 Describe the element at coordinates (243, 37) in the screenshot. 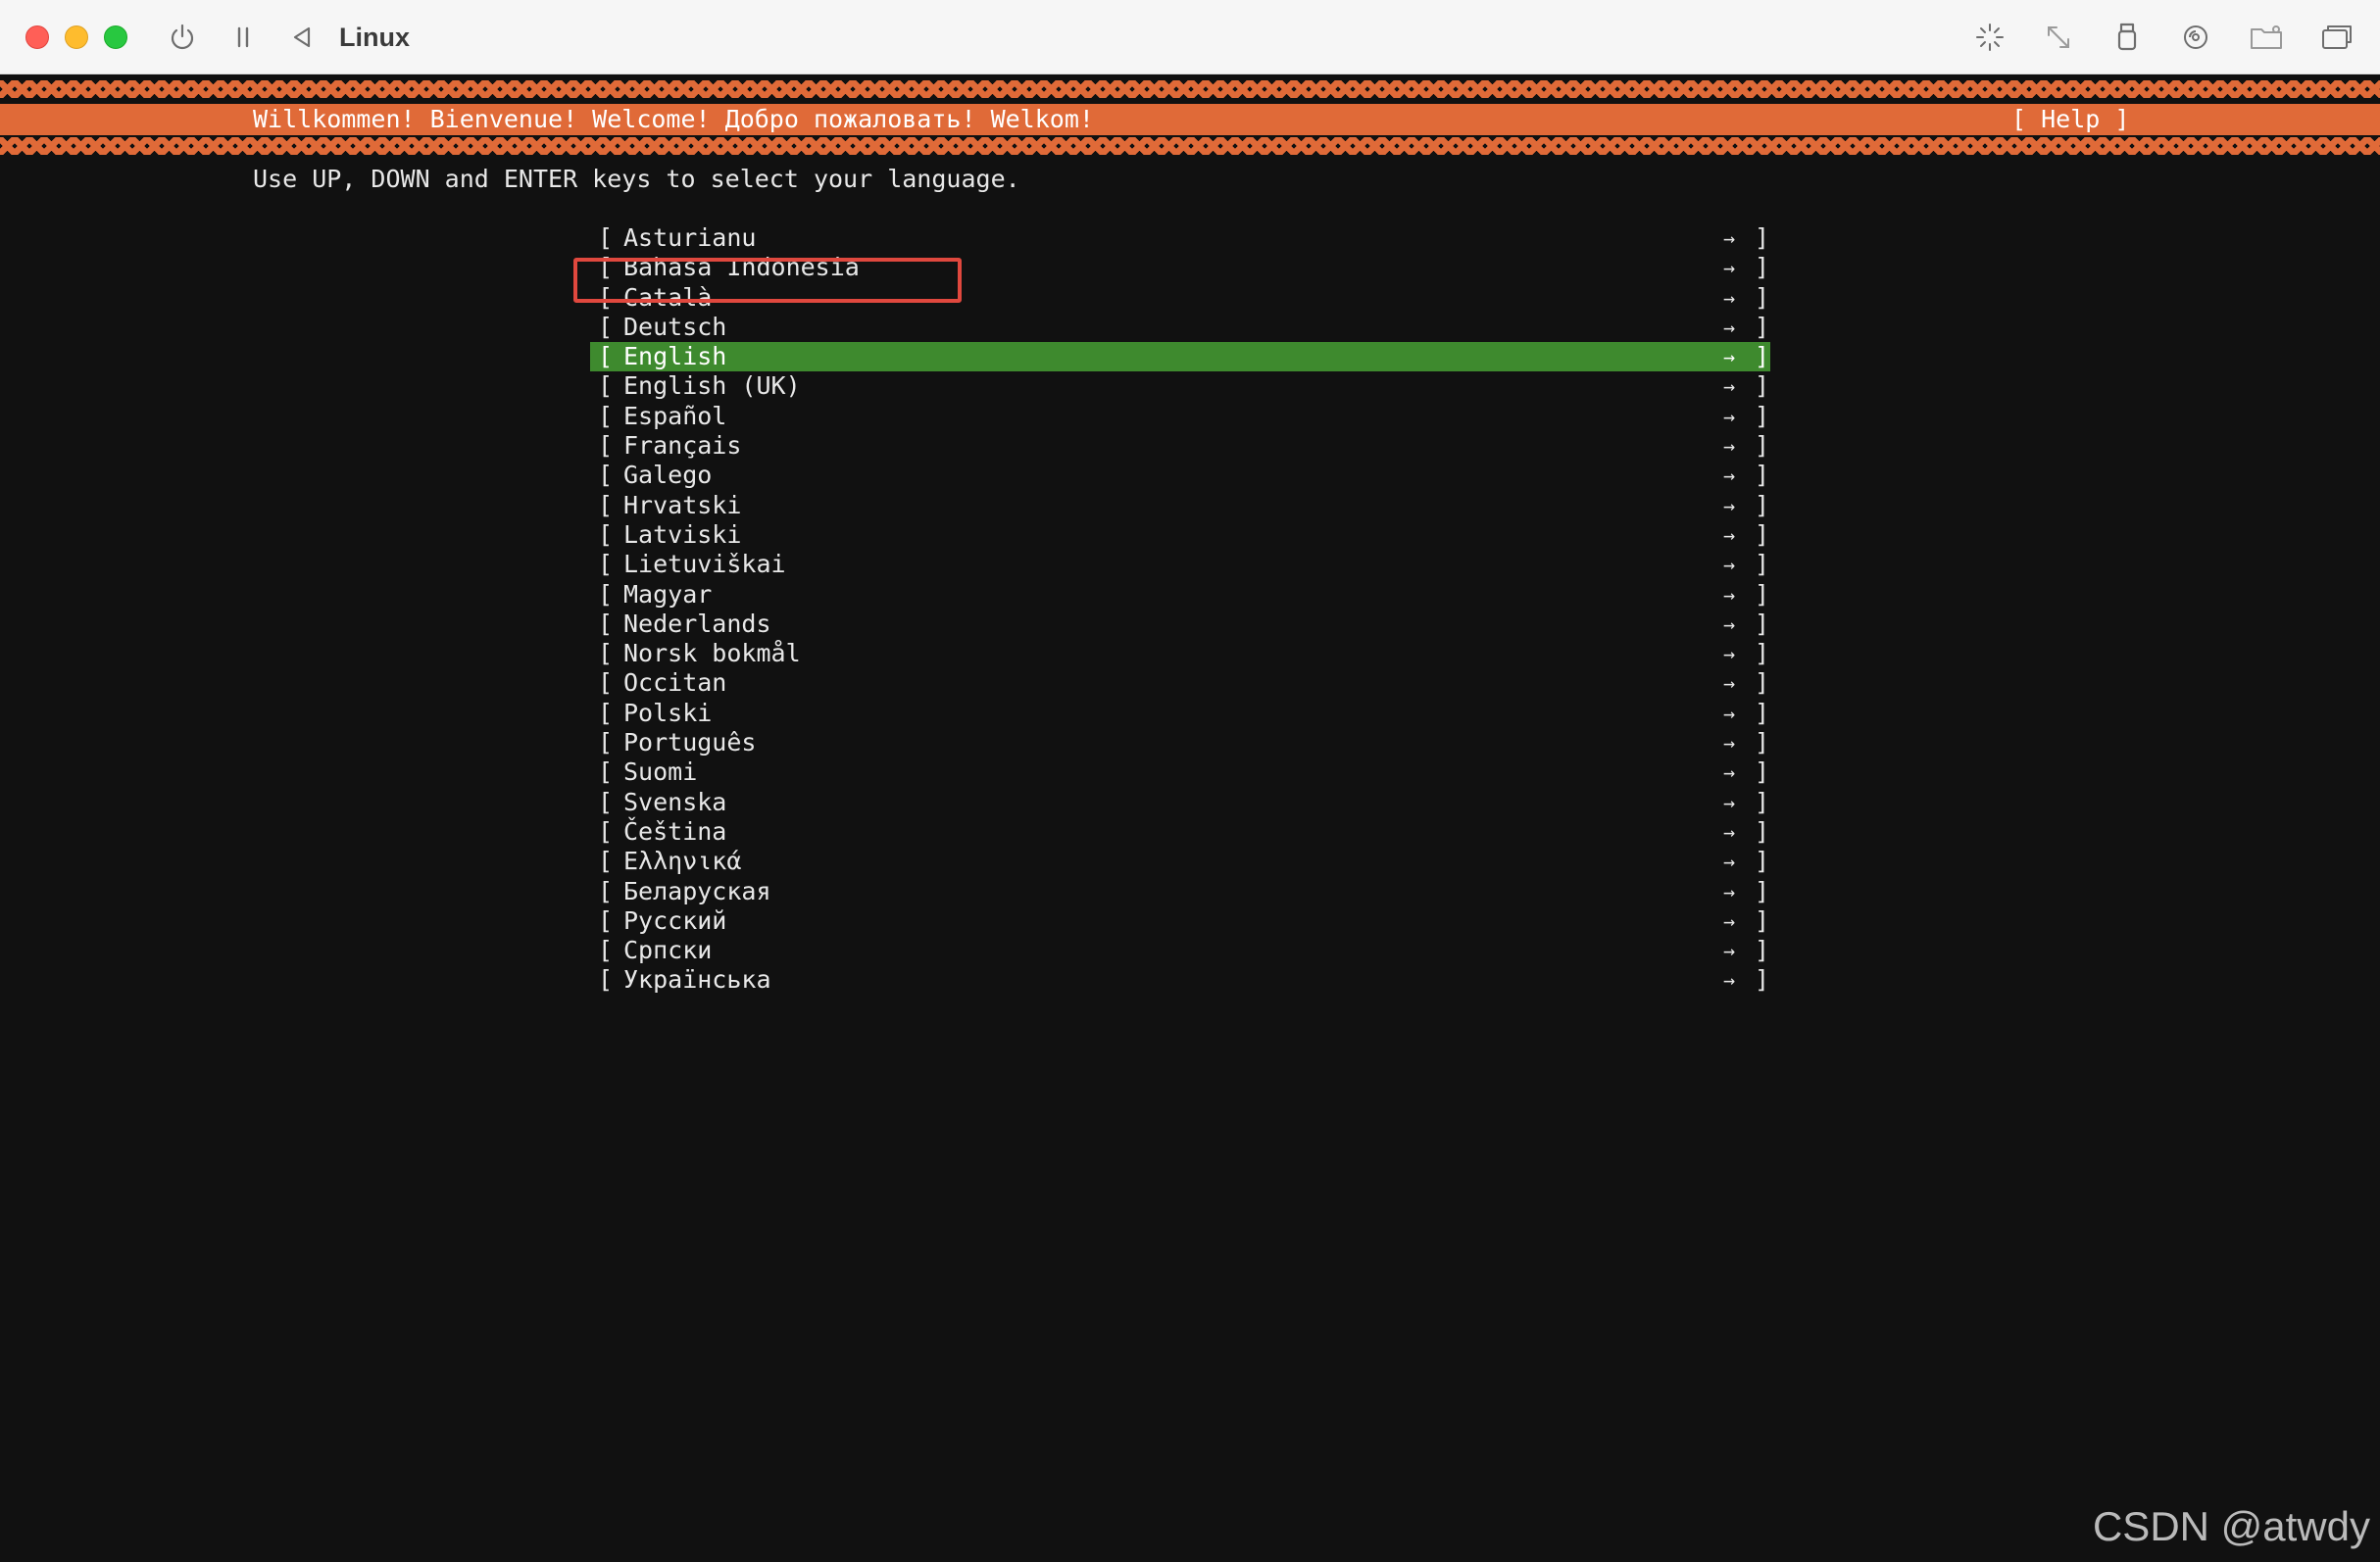

I see `pause-icon` at that location.